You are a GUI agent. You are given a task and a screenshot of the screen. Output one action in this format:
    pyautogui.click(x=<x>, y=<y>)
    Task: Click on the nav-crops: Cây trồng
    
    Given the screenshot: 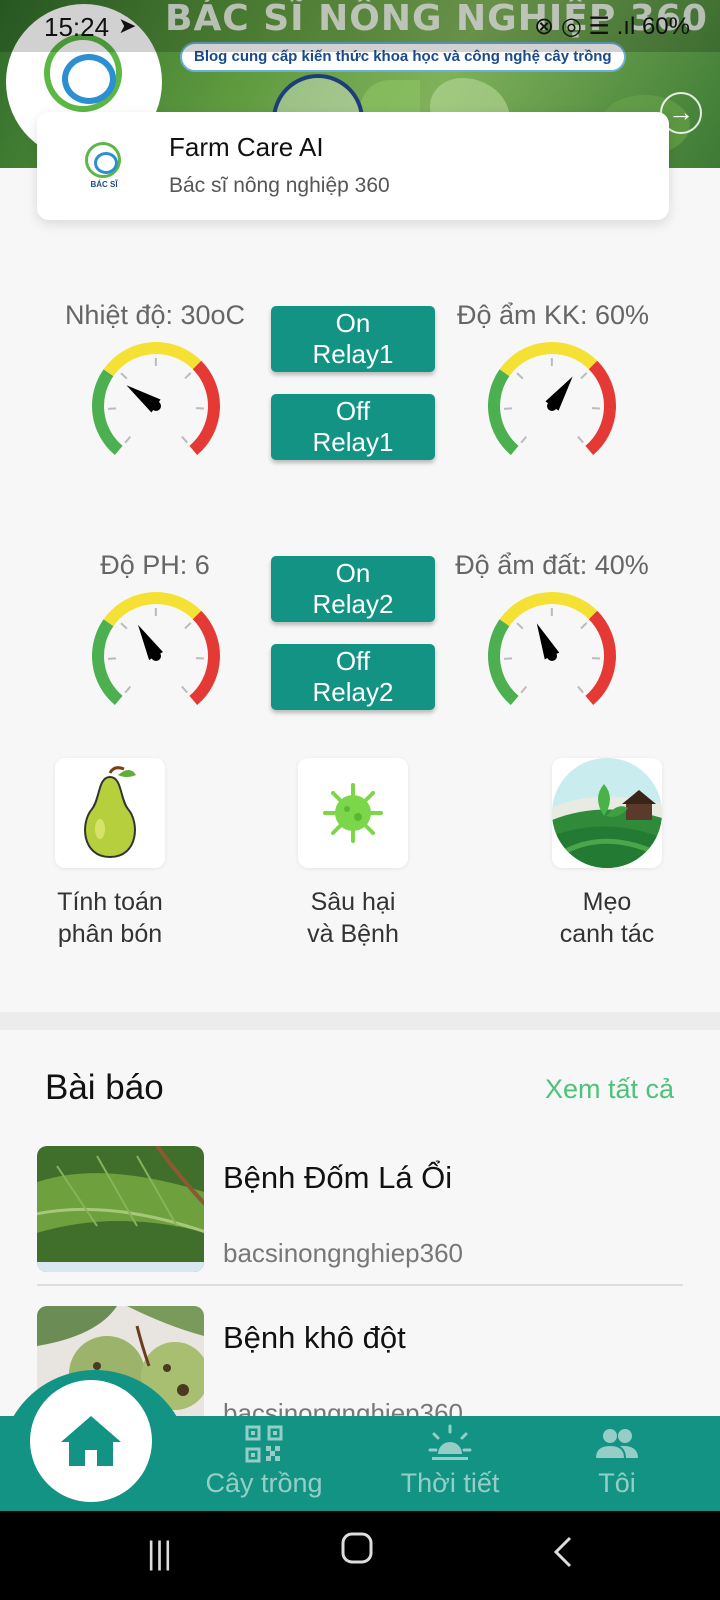 What is the action you would take?
    pyautogui.click(x=264, y=1461)
    